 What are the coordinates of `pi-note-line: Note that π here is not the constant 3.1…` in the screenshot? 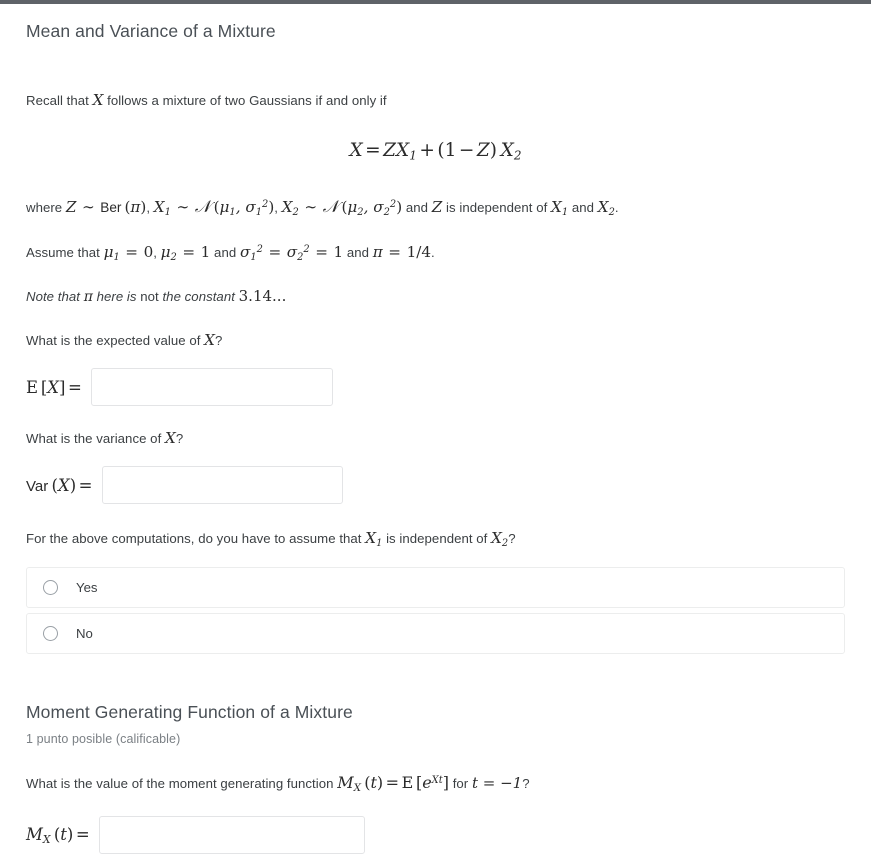 It's located at (435, 297).